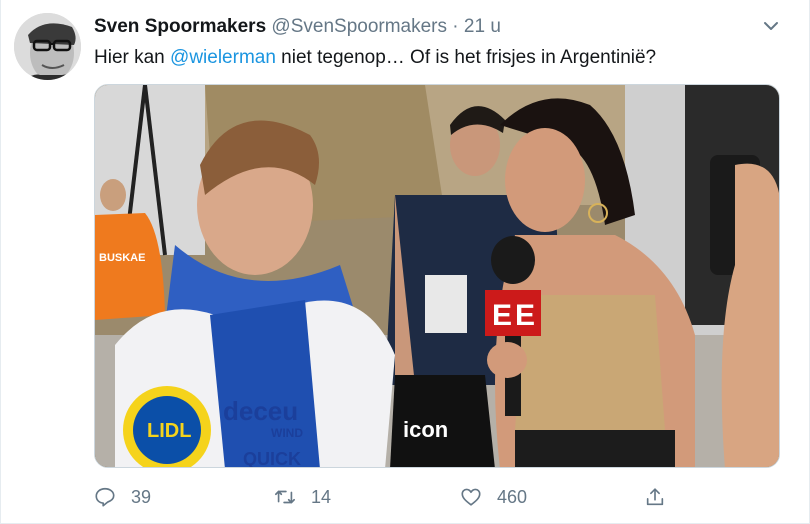 The height and width of the screenshot is (524, 810). What do you see at coordinates (493, 497) in the screenshot?
I see `like-button: 460` at bounding box center [493, 497].